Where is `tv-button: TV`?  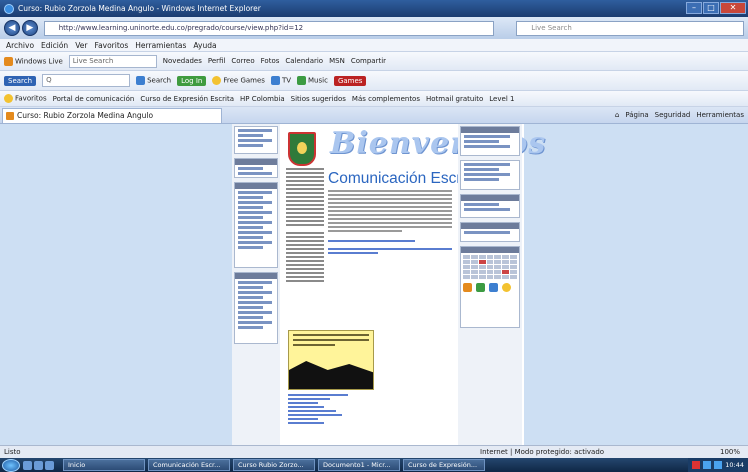
tv-button: TV is located at coordinates (280, 80).